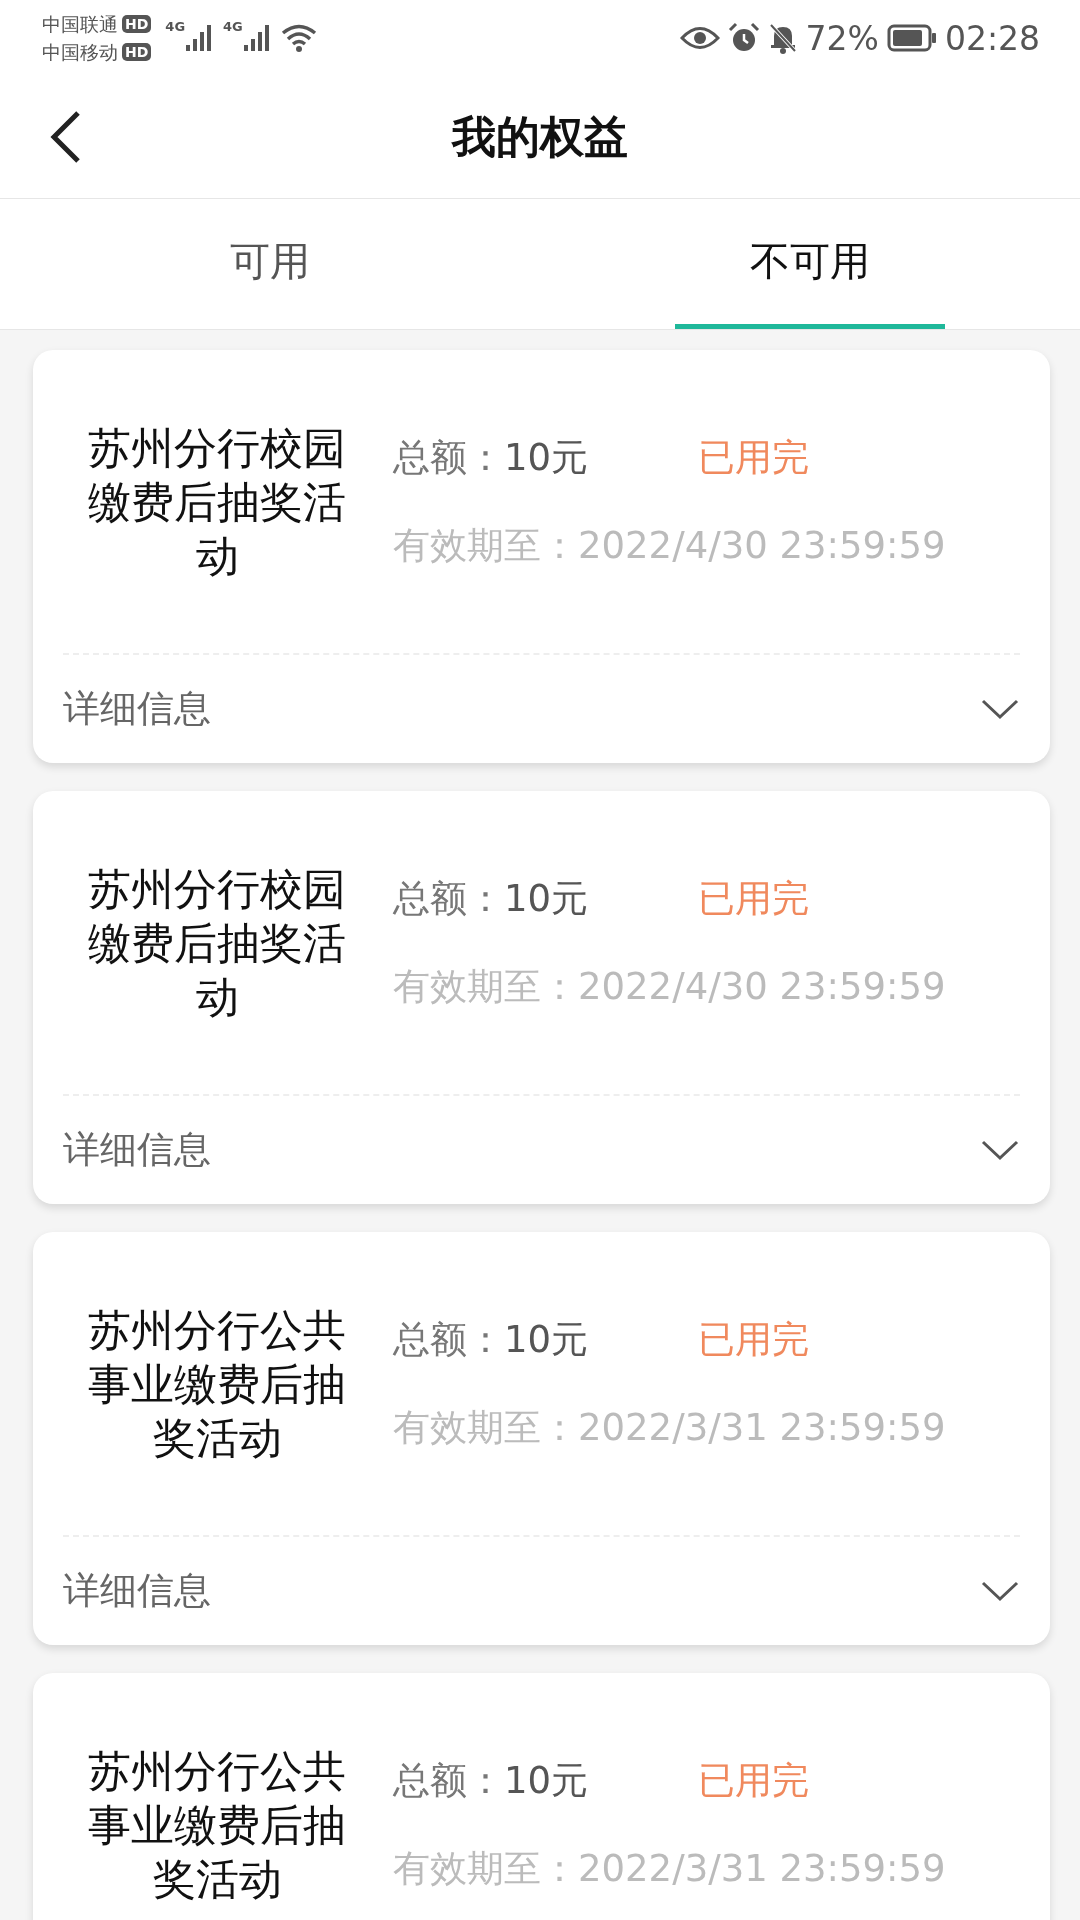 This screenshot has height=1920, width=1080. What do you see at coordinates (810, 264) in the screenshot?
I see `tab: 不可用` at bounding box center [810, 264].